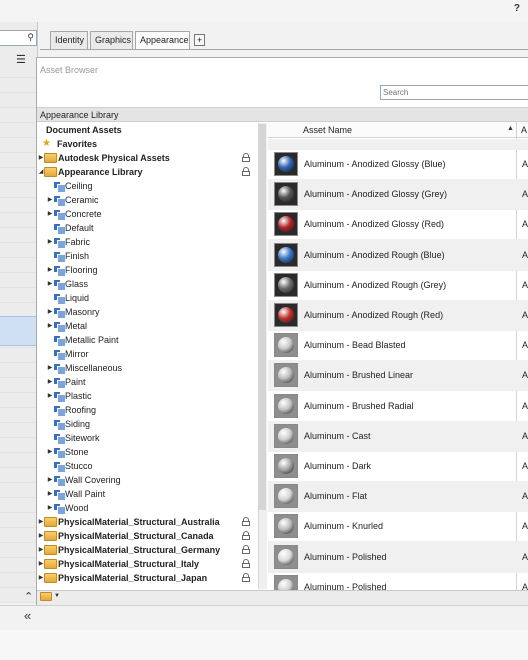  What do you see at coordinates (148, 298) in the screenshot?
I see `tree-item: Liquid` at bounding box center [148, 298].